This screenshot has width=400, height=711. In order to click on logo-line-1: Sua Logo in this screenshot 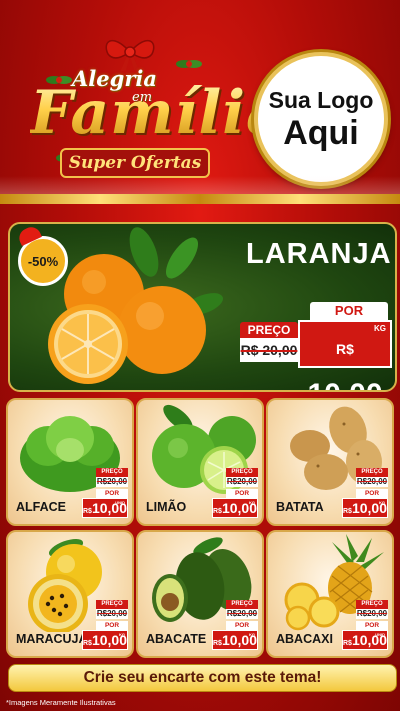, I will do `click(321, 100)`.